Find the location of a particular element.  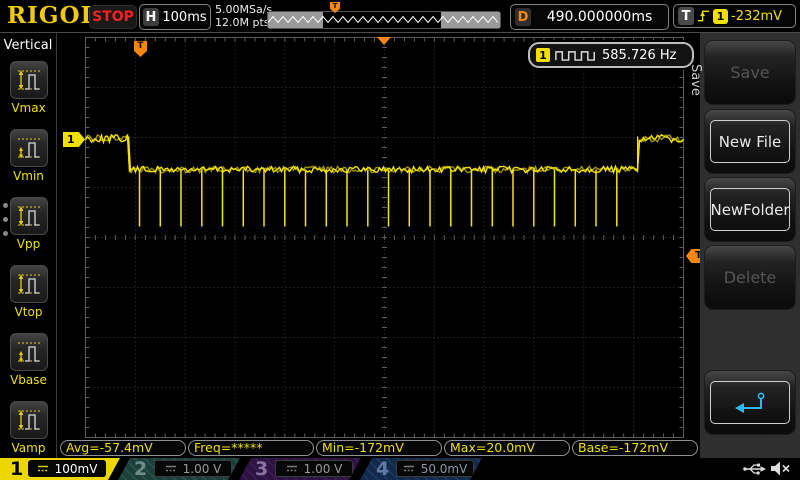

delay-value: 490.000000ms is located at coordinates (599, 17).